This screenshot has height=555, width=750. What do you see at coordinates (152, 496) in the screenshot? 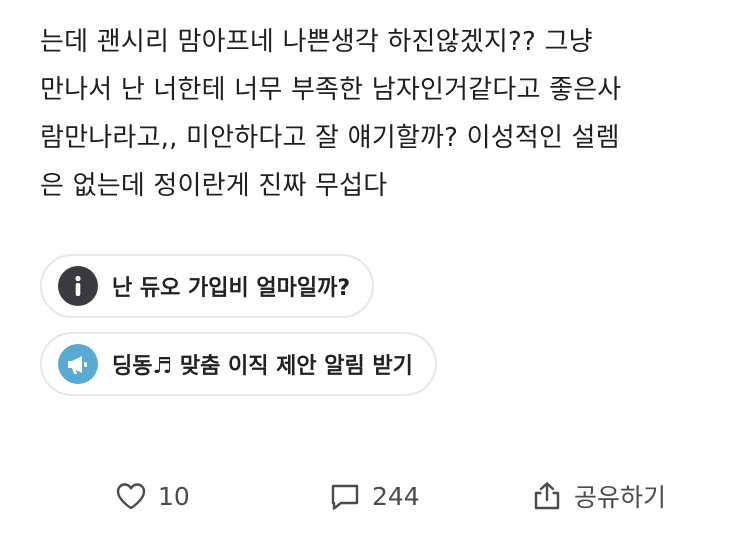
I see `like-button: 10` at bounding box center [152, 496].